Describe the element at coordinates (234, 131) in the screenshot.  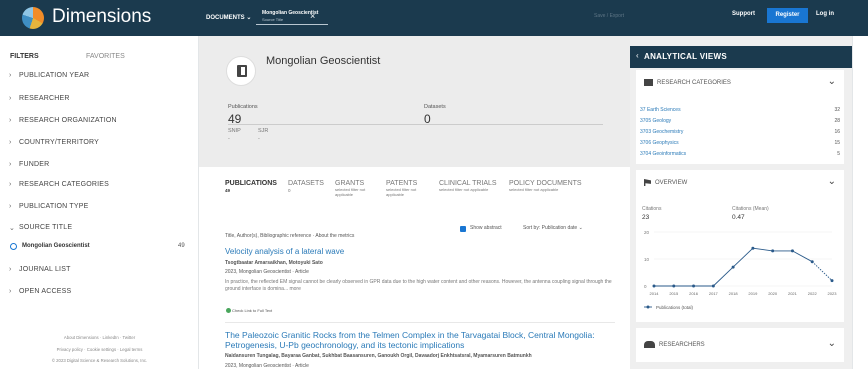
I see `snip-label: SNIP` at that location.